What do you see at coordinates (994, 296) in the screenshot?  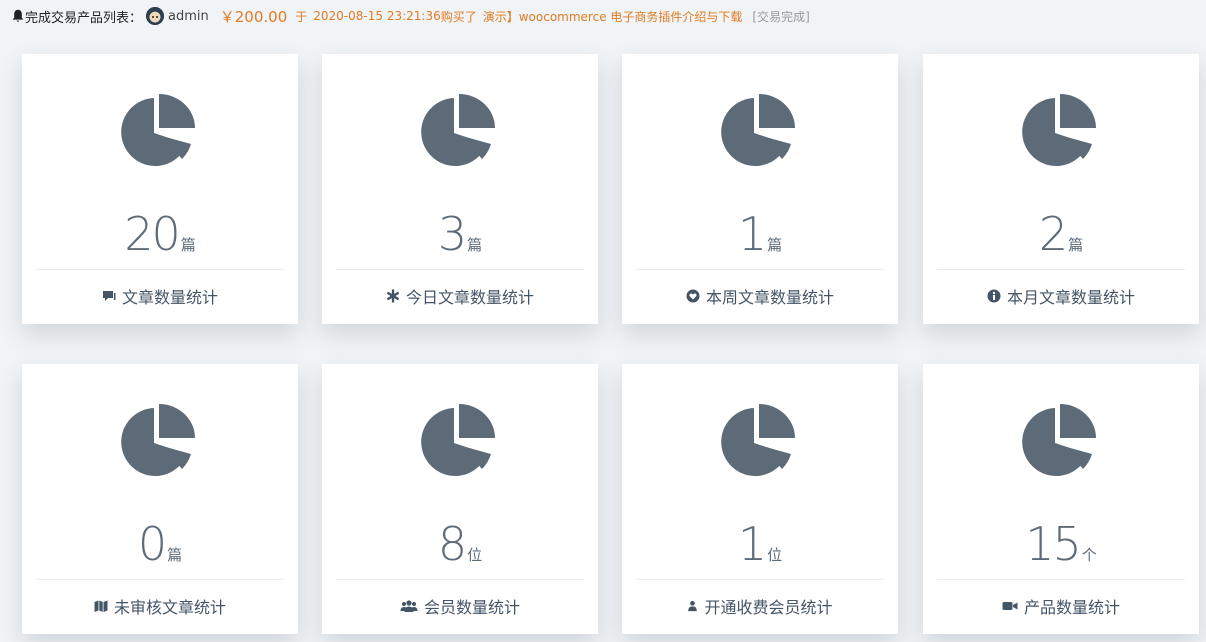 I see `info-icon` at bounding box center [994, 296].